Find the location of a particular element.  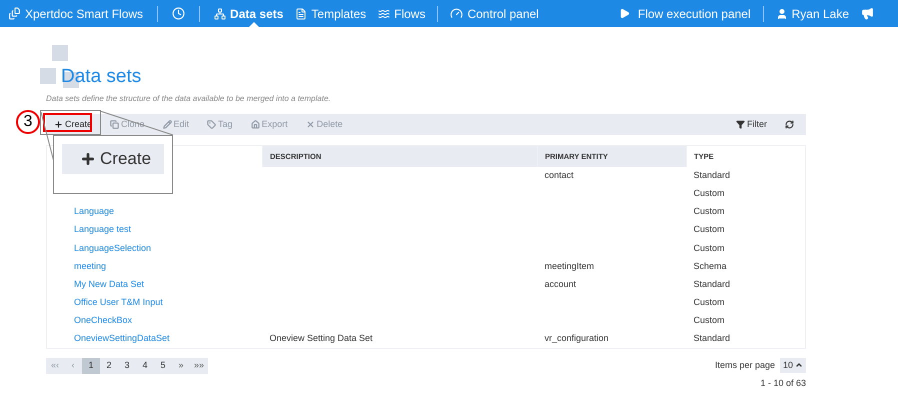

nav-link: Flows is located at coordinates (402, 13).